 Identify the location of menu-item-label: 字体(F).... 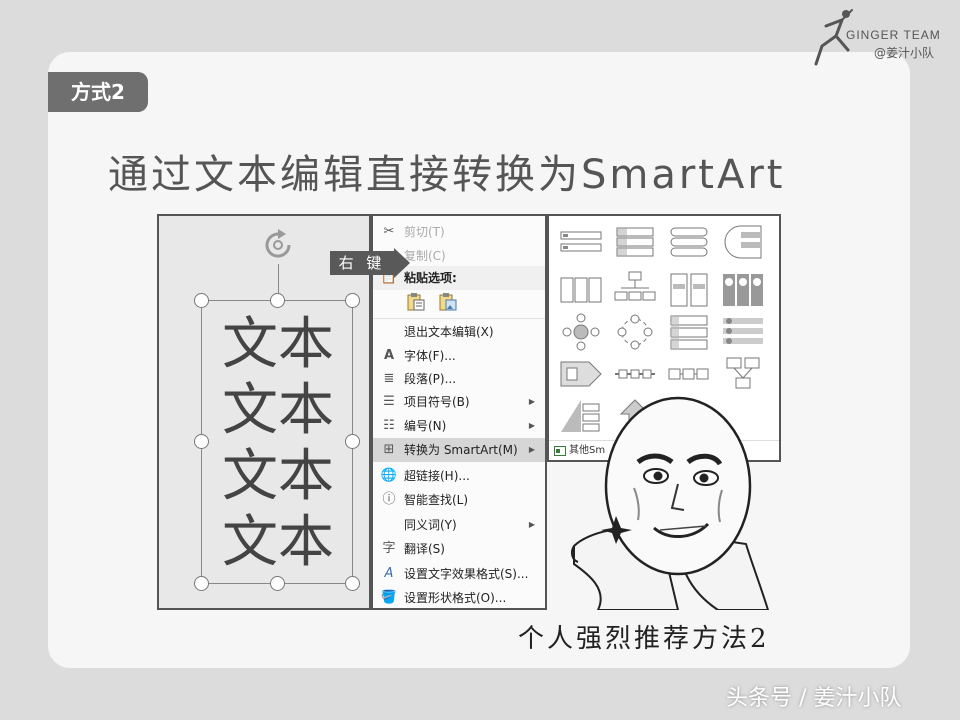
(430, 356).